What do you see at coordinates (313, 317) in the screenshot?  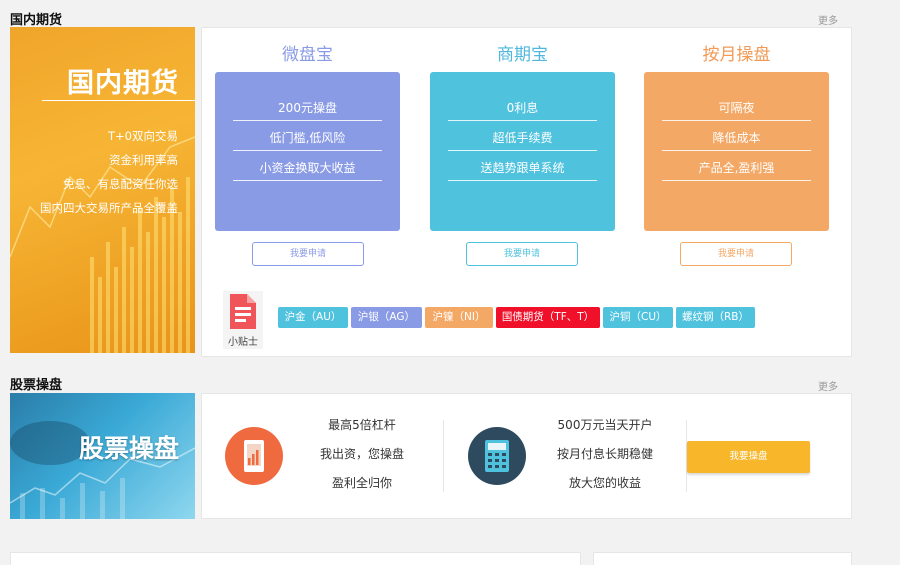 I see `tag-au: 沪金（AU）` at bounding box center [313, 317].